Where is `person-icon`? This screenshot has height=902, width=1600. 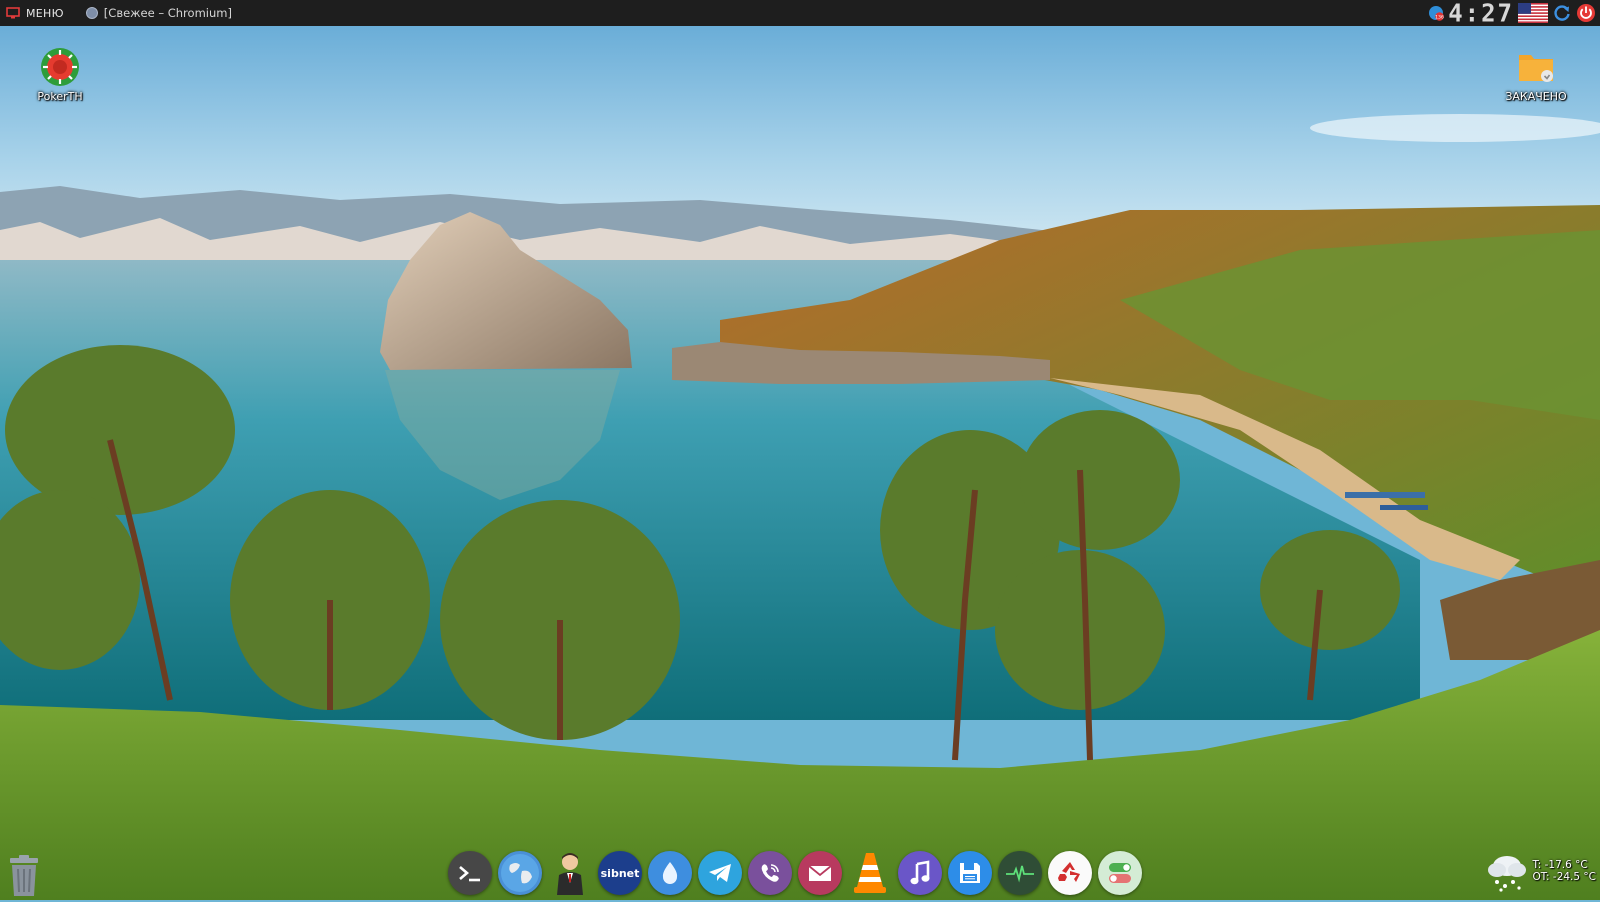
person-icon is located at coordinates (570, 874).